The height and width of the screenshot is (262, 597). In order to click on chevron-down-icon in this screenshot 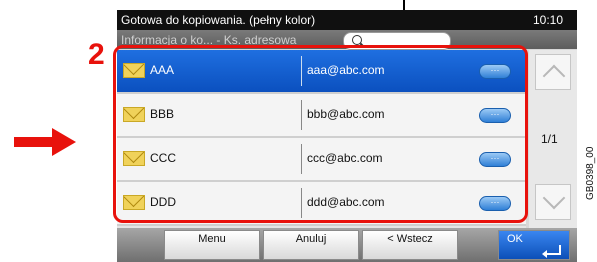, I will do `click(554, 198)`.